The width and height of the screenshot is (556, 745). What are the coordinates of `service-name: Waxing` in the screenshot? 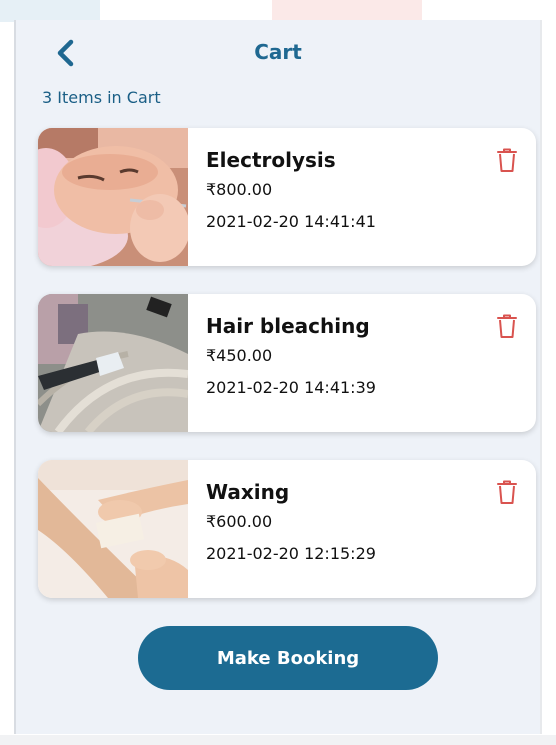 It's located at (248, 492).